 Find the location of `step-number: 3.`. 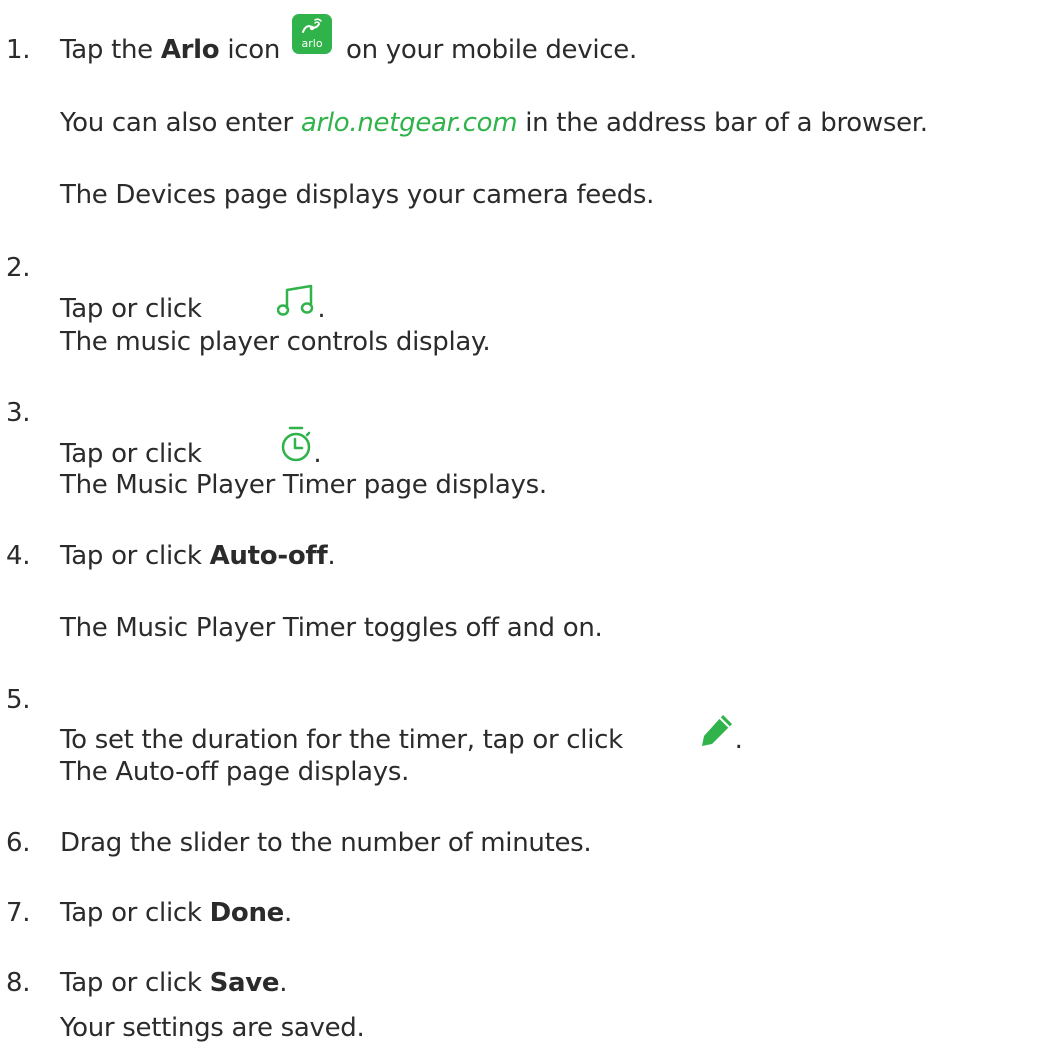

step-number: 3. is located at coordinates (18, 413).